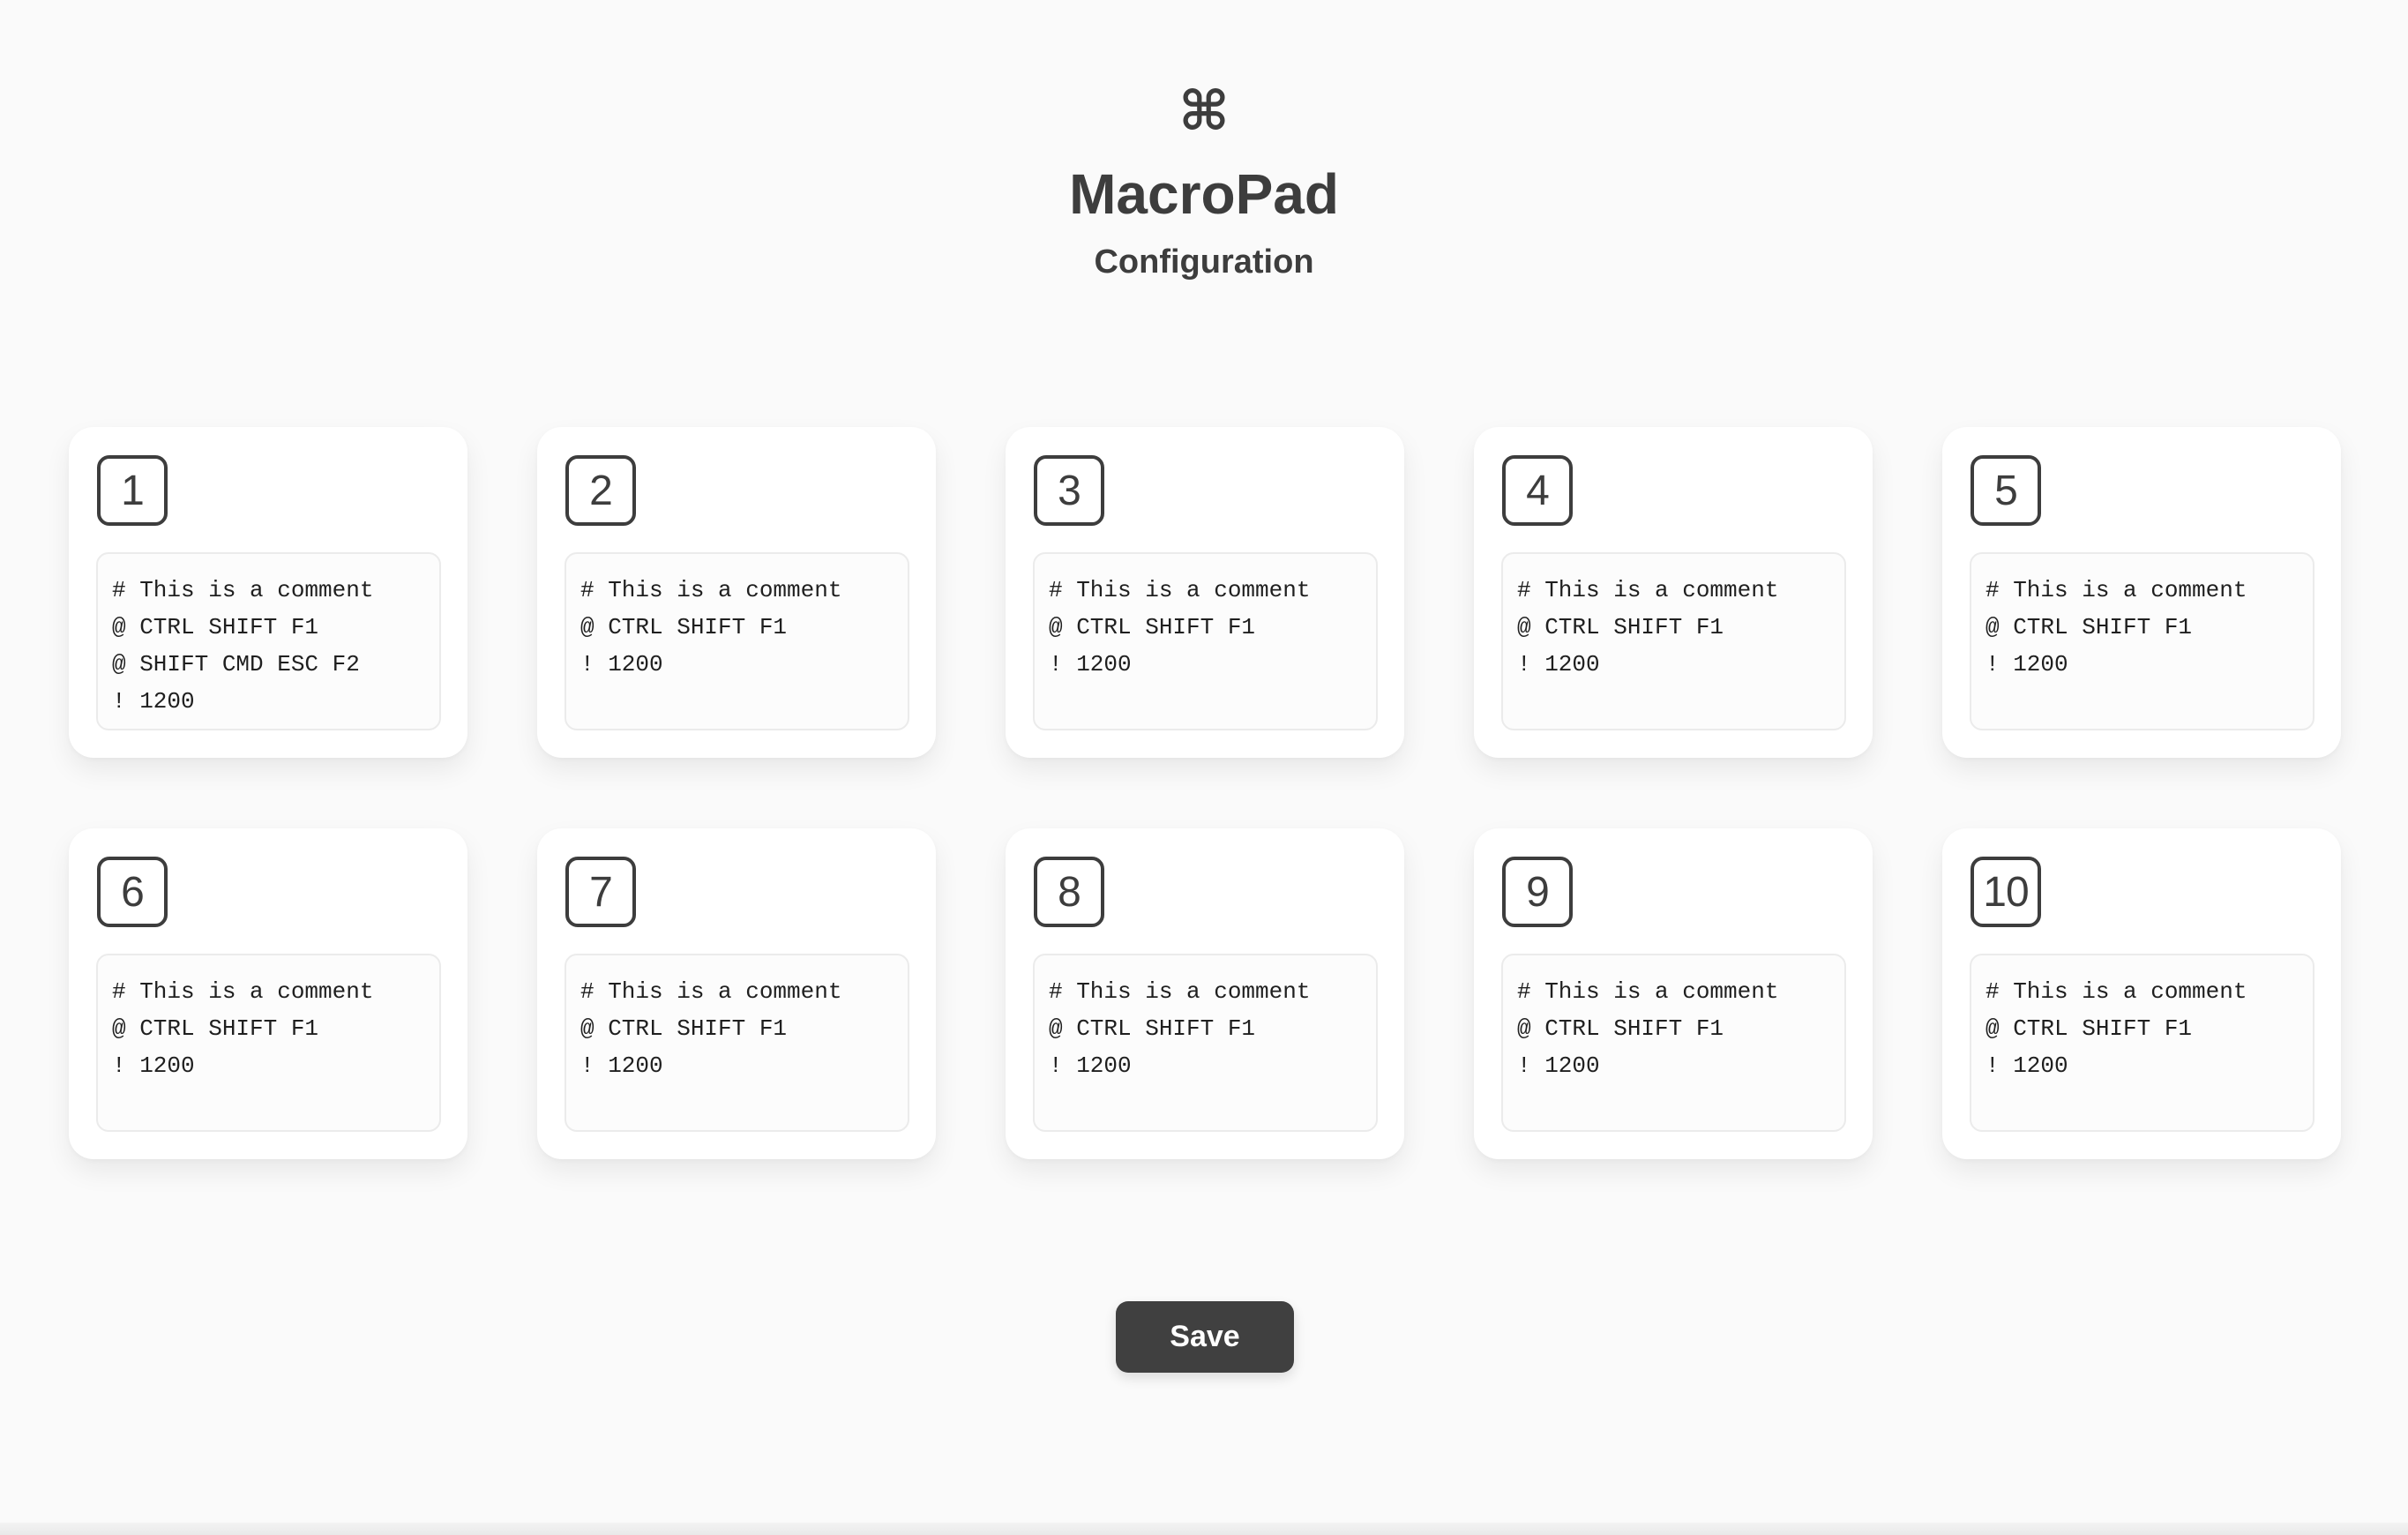  I want to click on bottom-edge, so click(1204, 1529).